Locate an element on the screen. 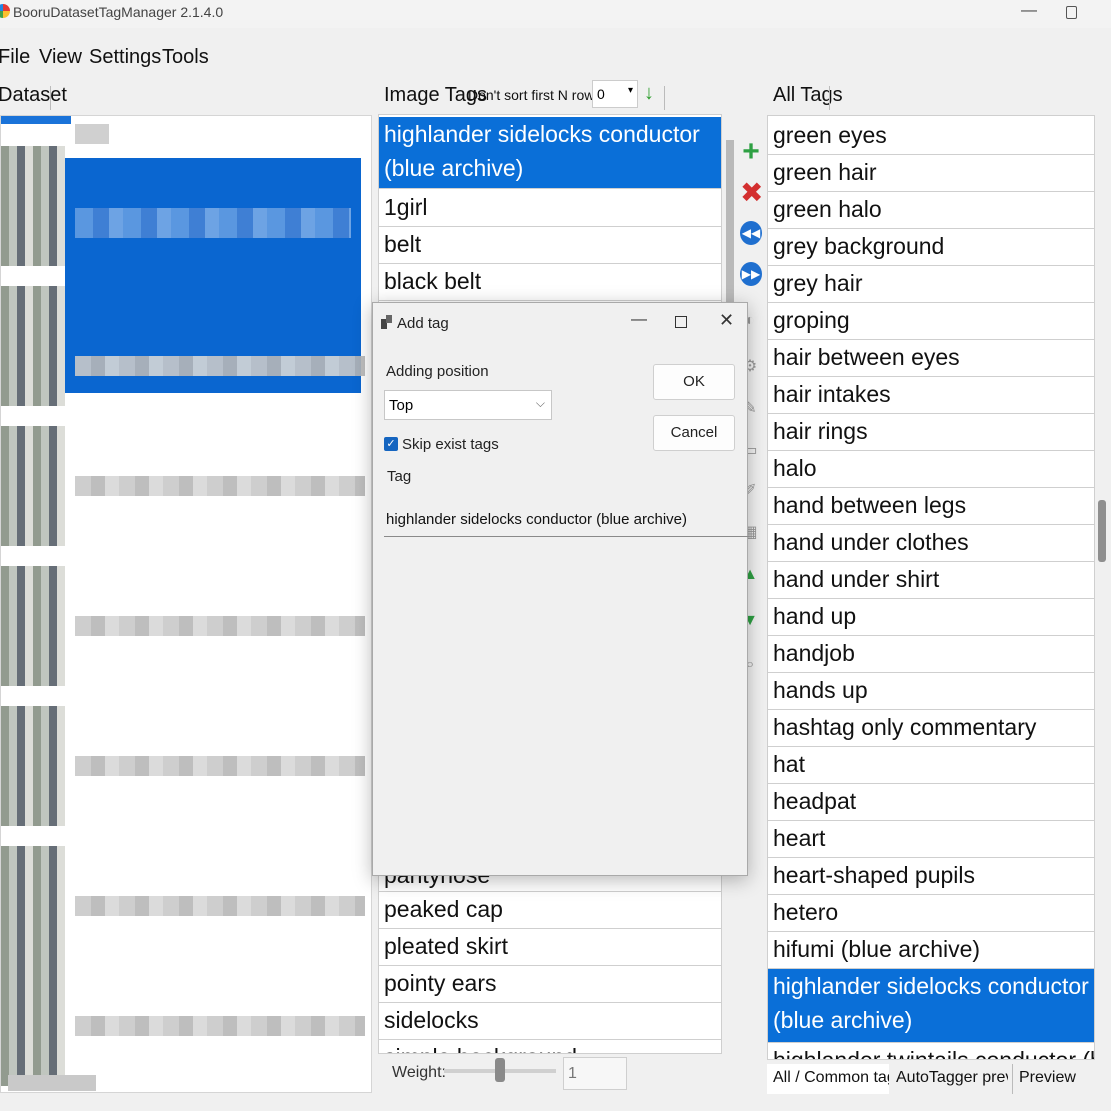 This screenshot has height=1111, width=1111. all-tag-row: hair intakes is located at coordinates (931, 395).